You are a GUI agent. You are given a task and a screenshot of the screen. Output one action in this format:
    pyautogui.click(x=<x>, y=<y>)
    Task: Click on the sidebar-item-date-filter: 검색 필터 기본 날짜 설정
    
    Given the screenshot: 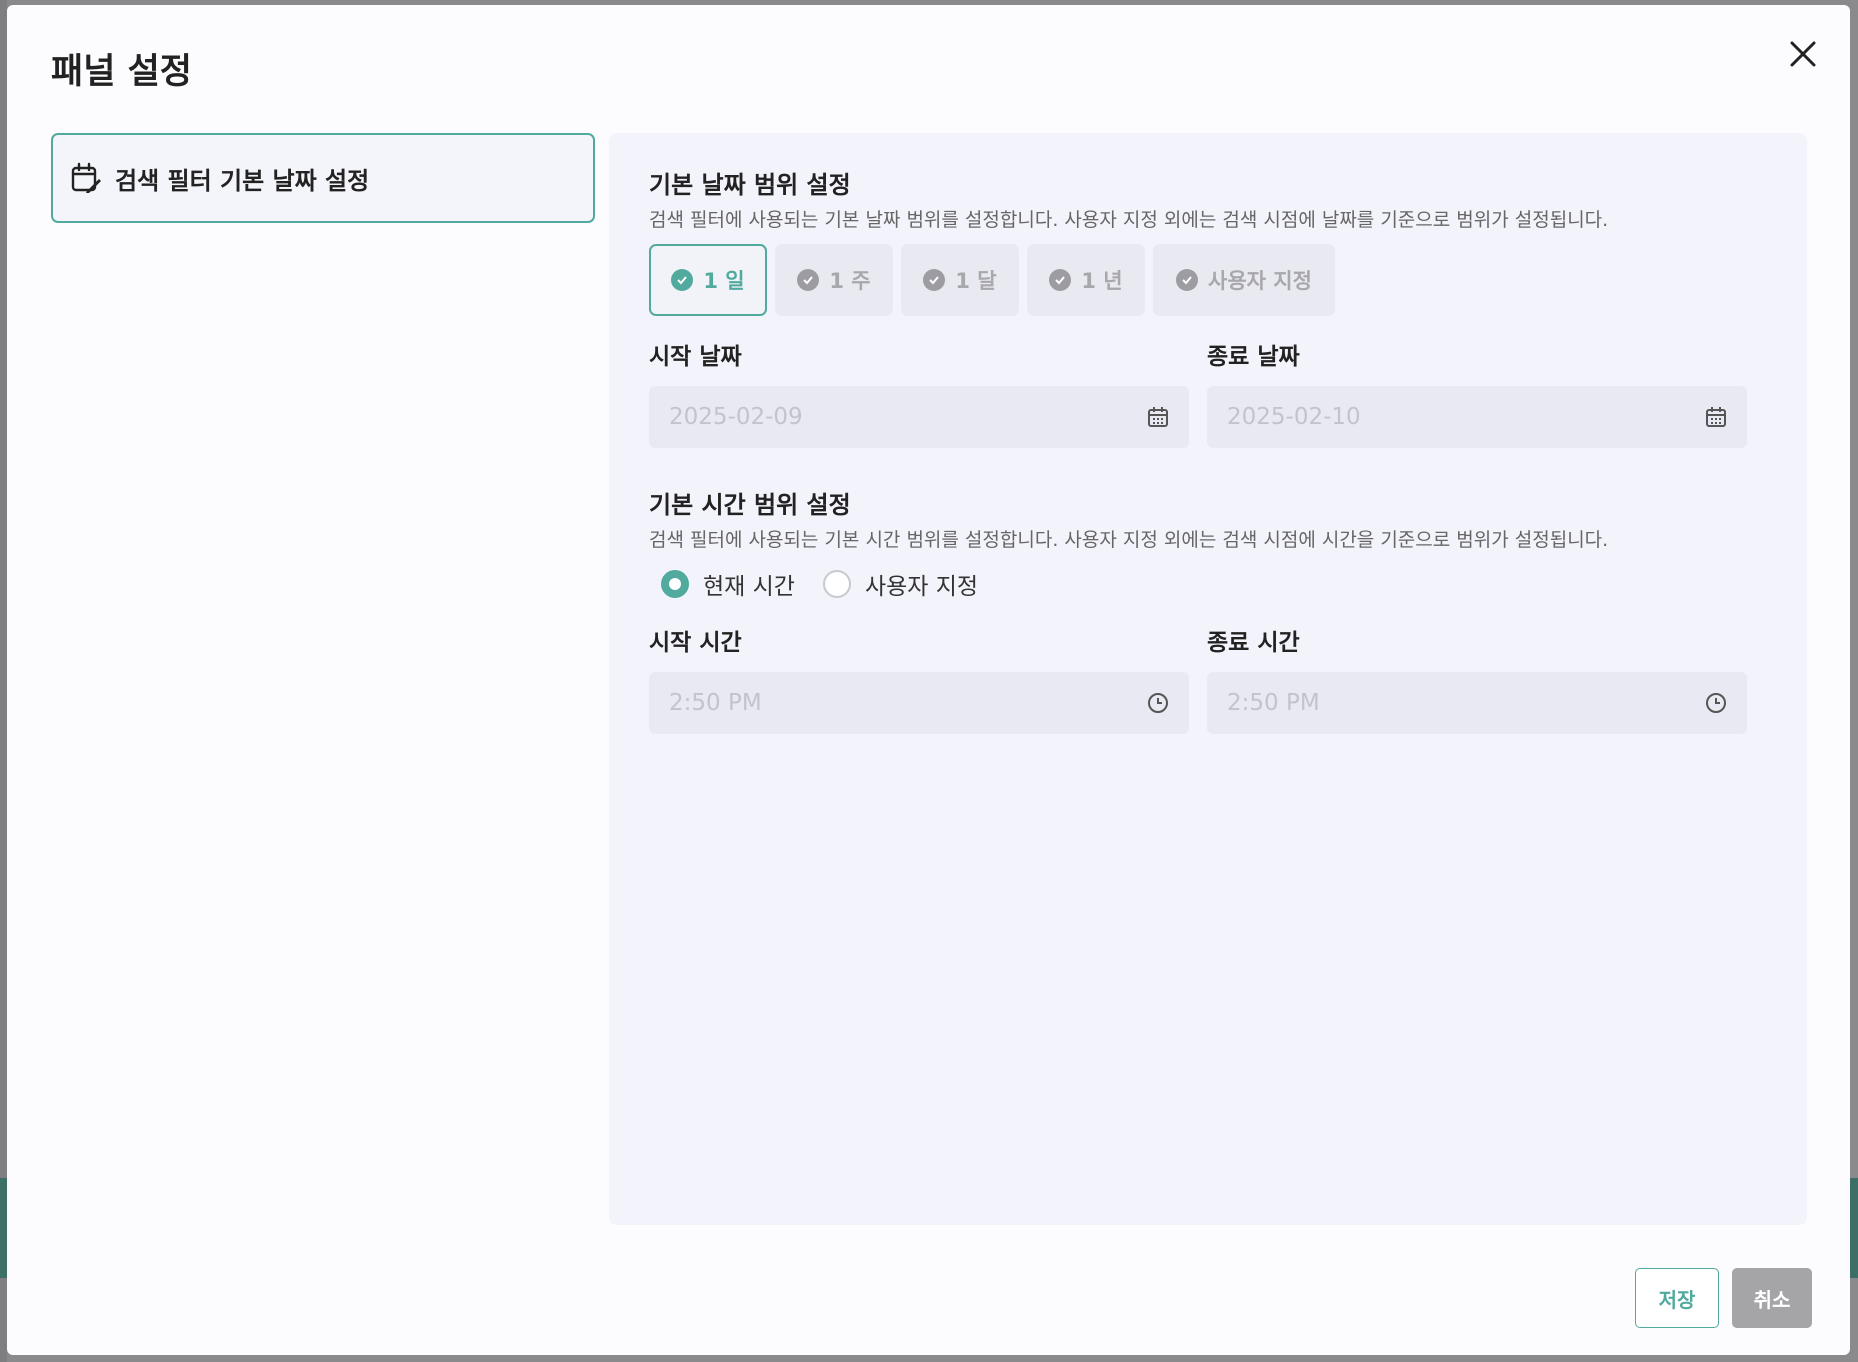 What is the action you would take?
    pyautogui.click(x=323, y=178)
    